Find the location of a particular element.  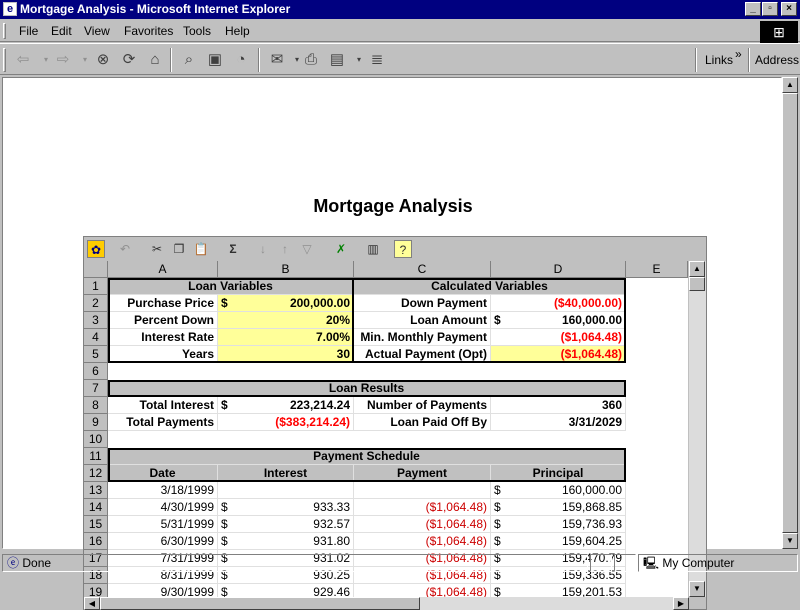

schedule-date: 3/18/1999 is located at coordinates (163, 490).